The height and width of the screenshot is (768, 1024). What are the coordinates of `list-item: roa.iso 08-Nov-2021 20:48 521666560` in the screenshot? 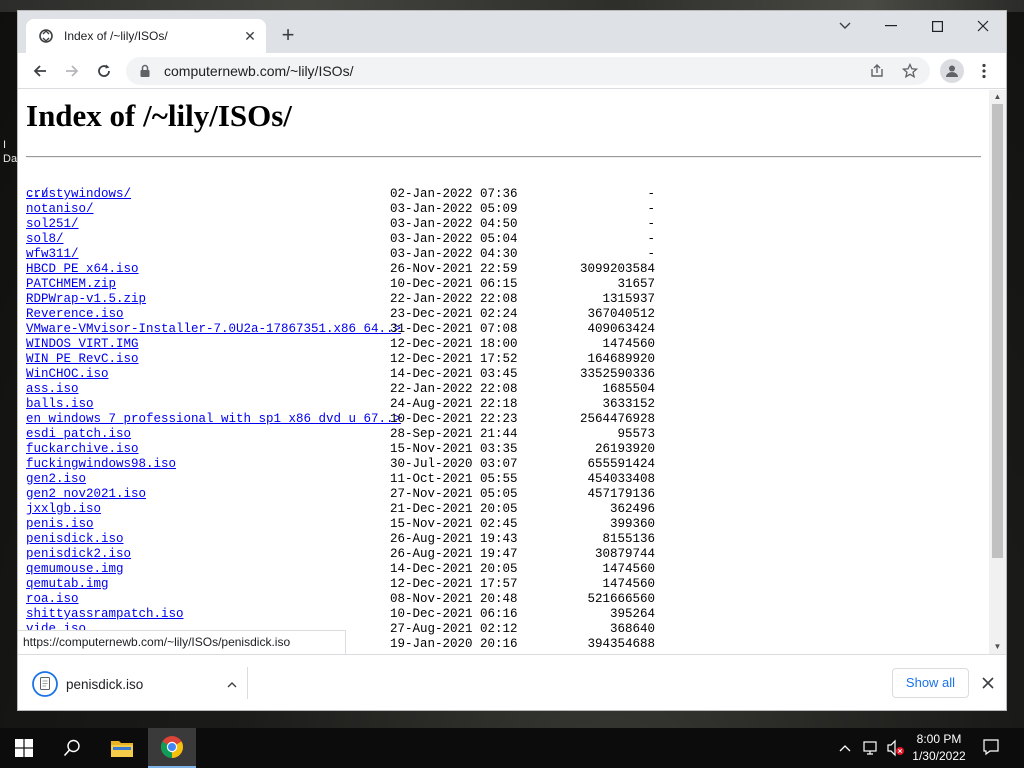 It's located at (366, 599).